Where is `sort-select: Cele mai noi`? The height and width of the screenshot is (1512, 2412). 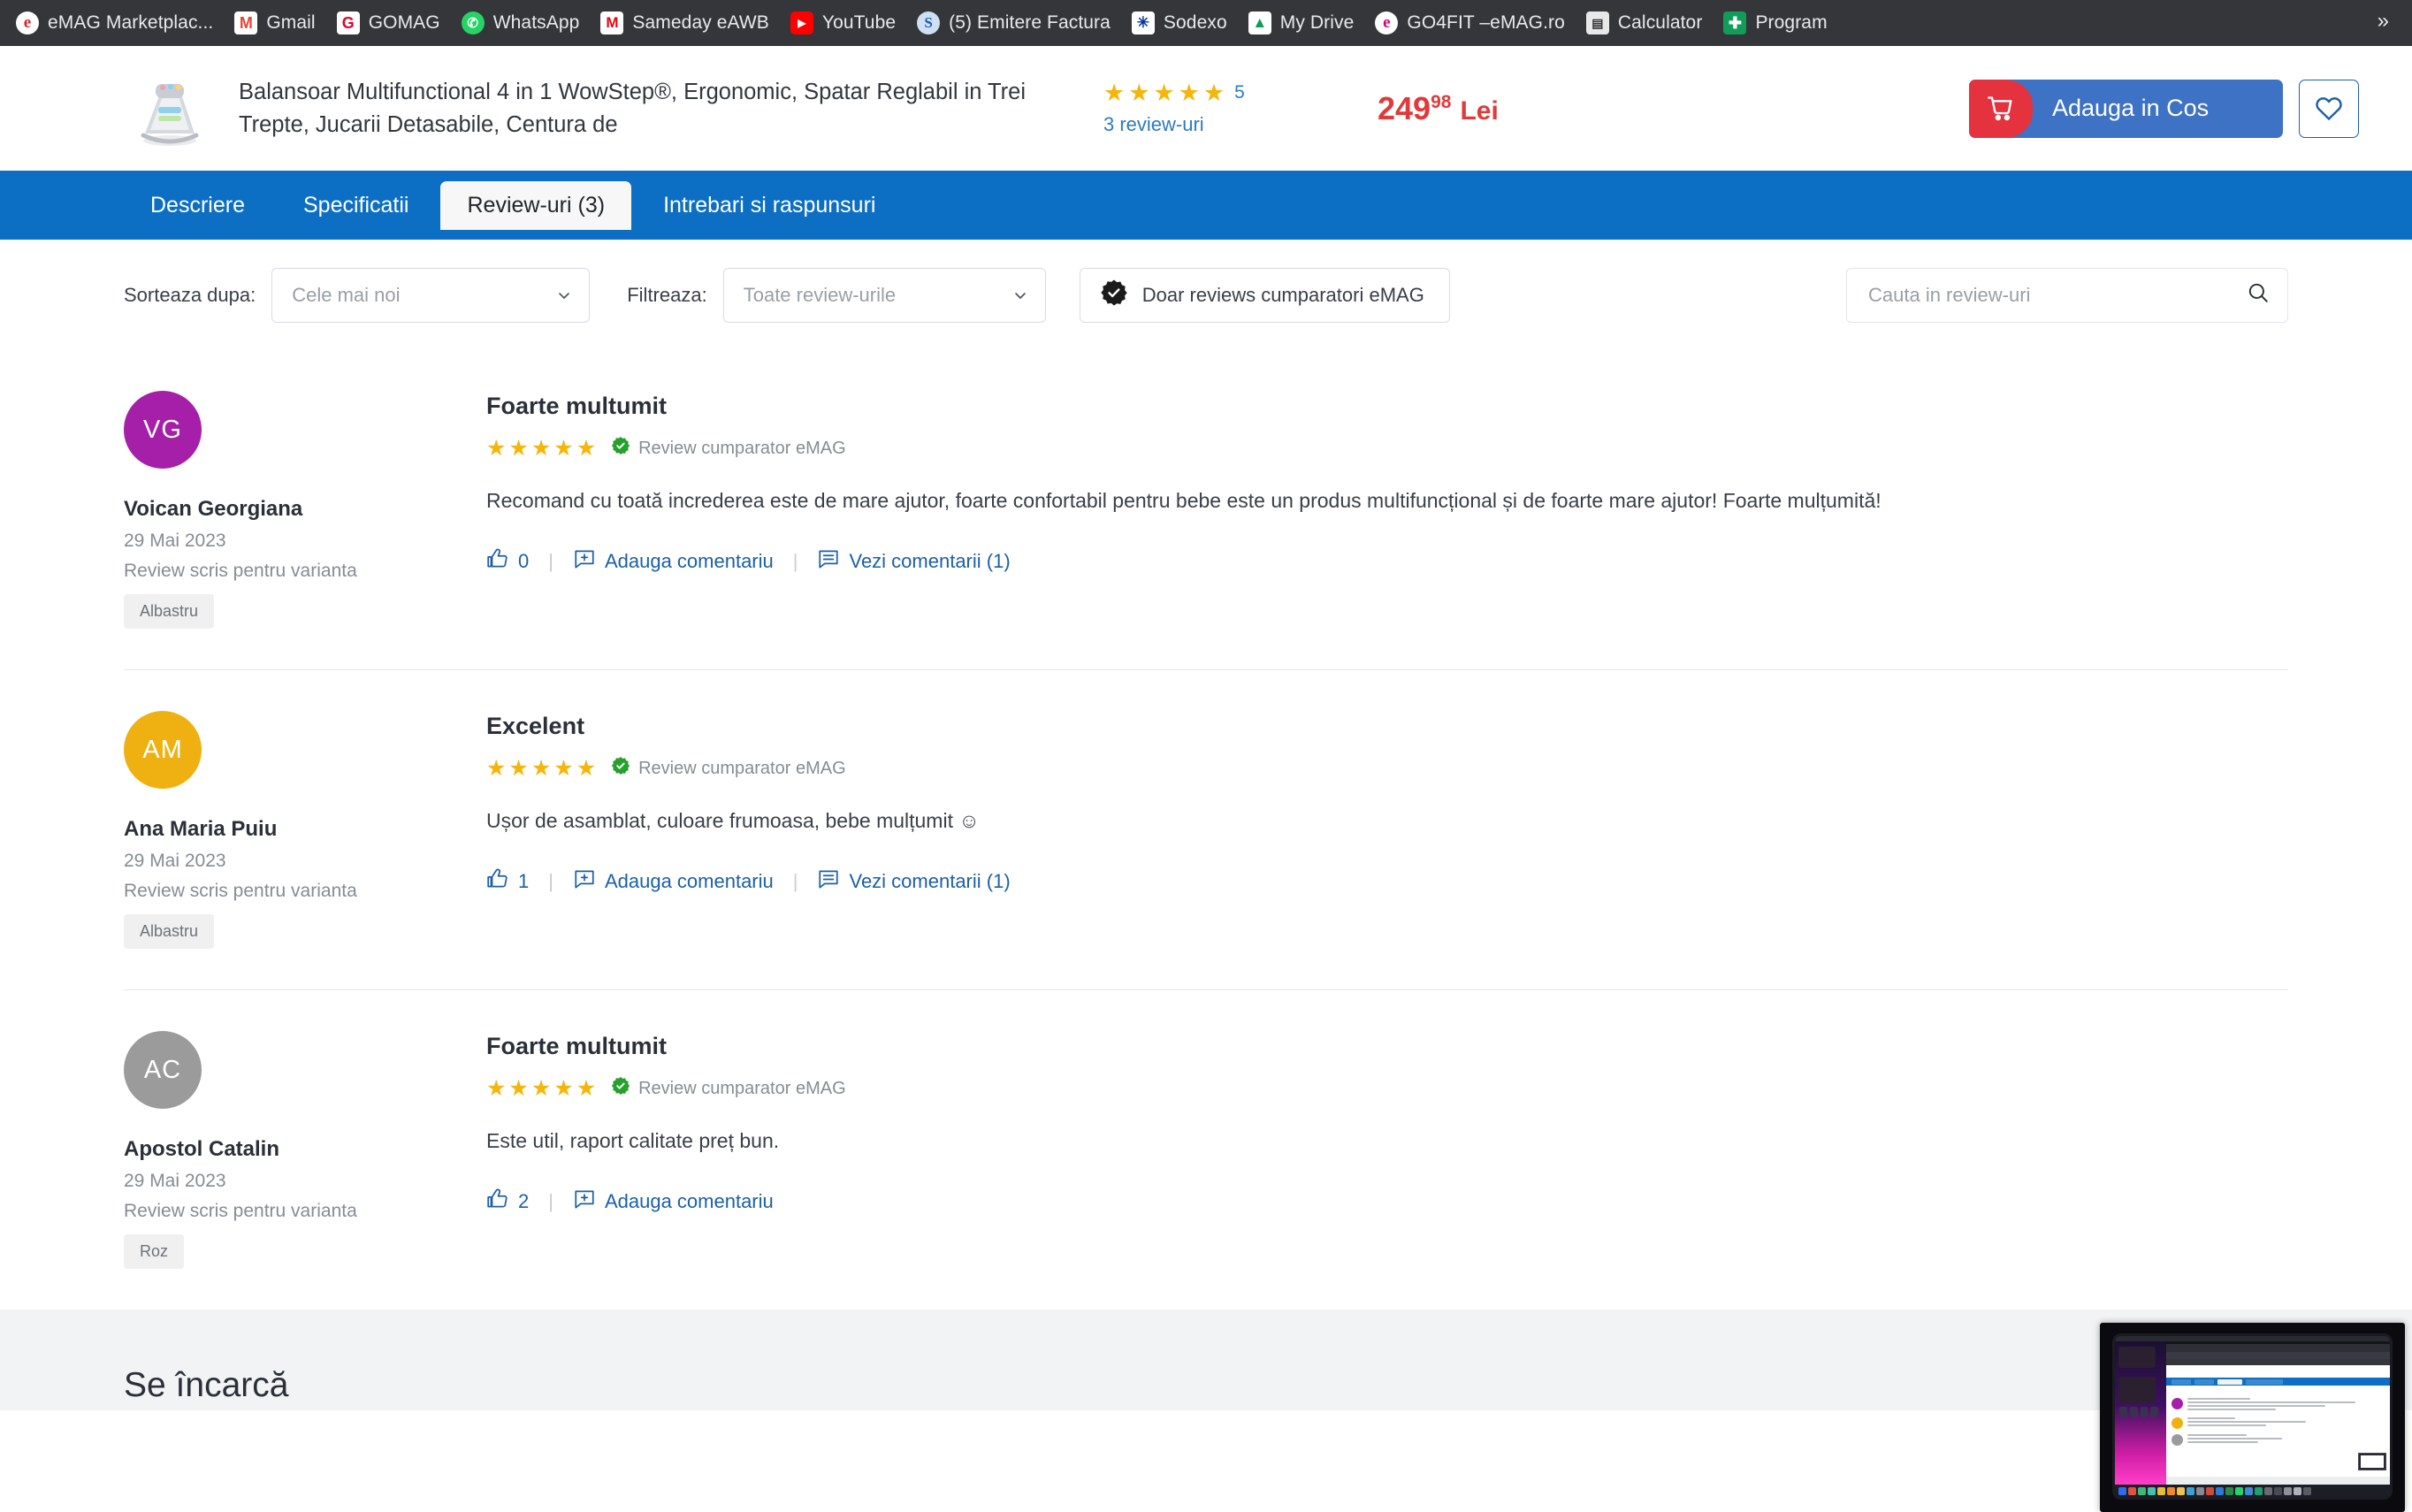 sort-select: Cele mai noi is located at coordinates (431, 295).